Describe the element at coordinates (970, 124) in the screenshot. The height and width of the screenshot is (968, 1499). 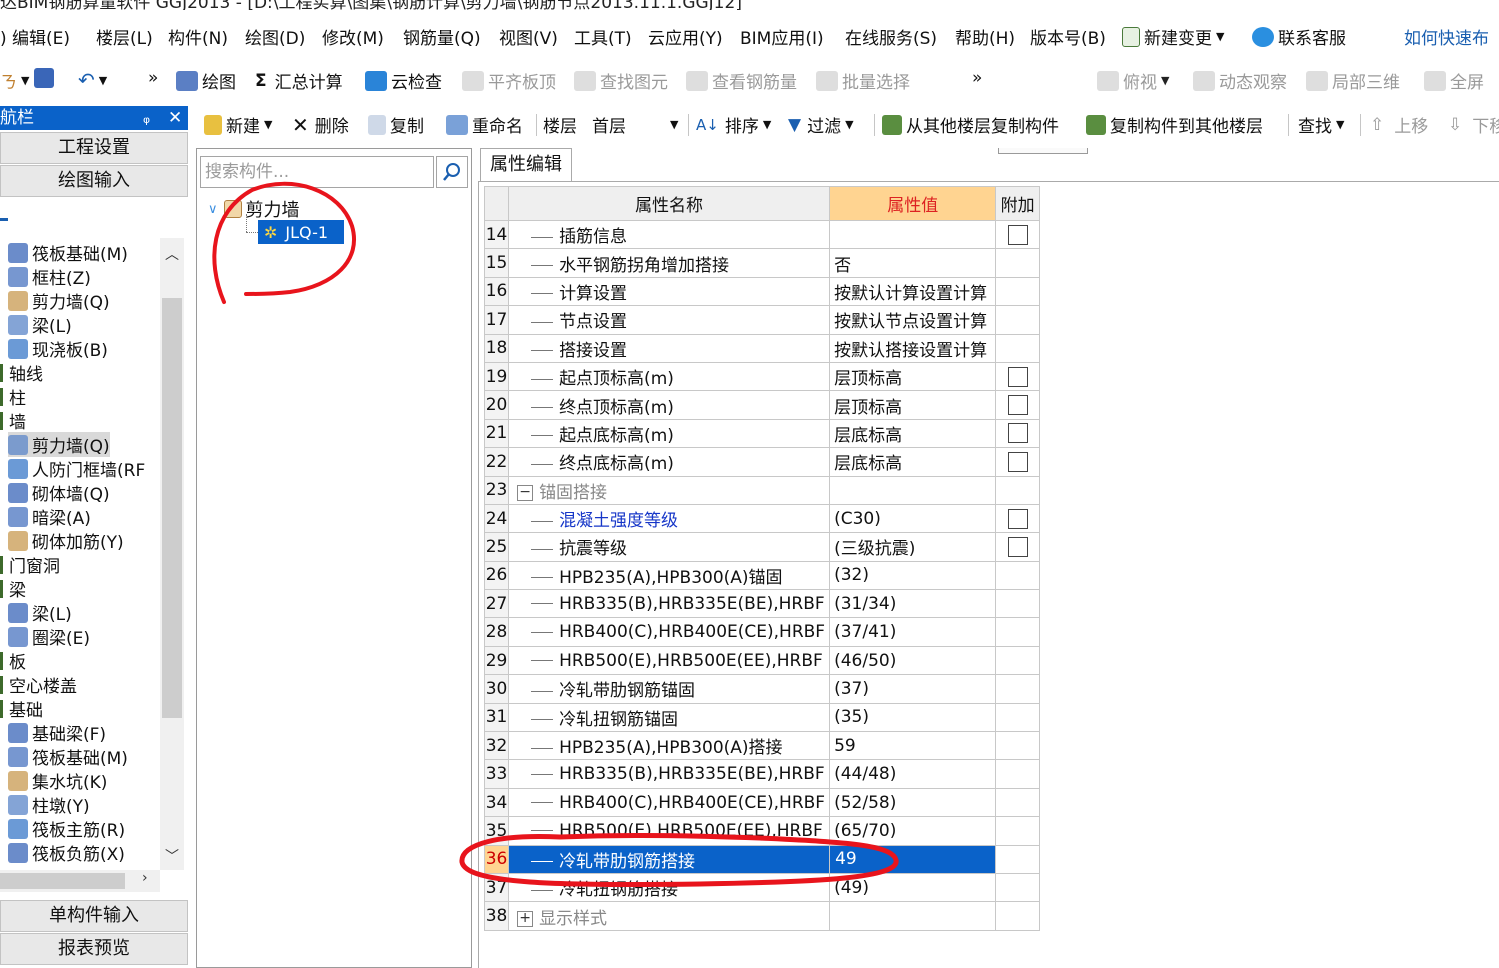
I see `copy-from-floor-button: 从其他楼层复制构件` at that location.